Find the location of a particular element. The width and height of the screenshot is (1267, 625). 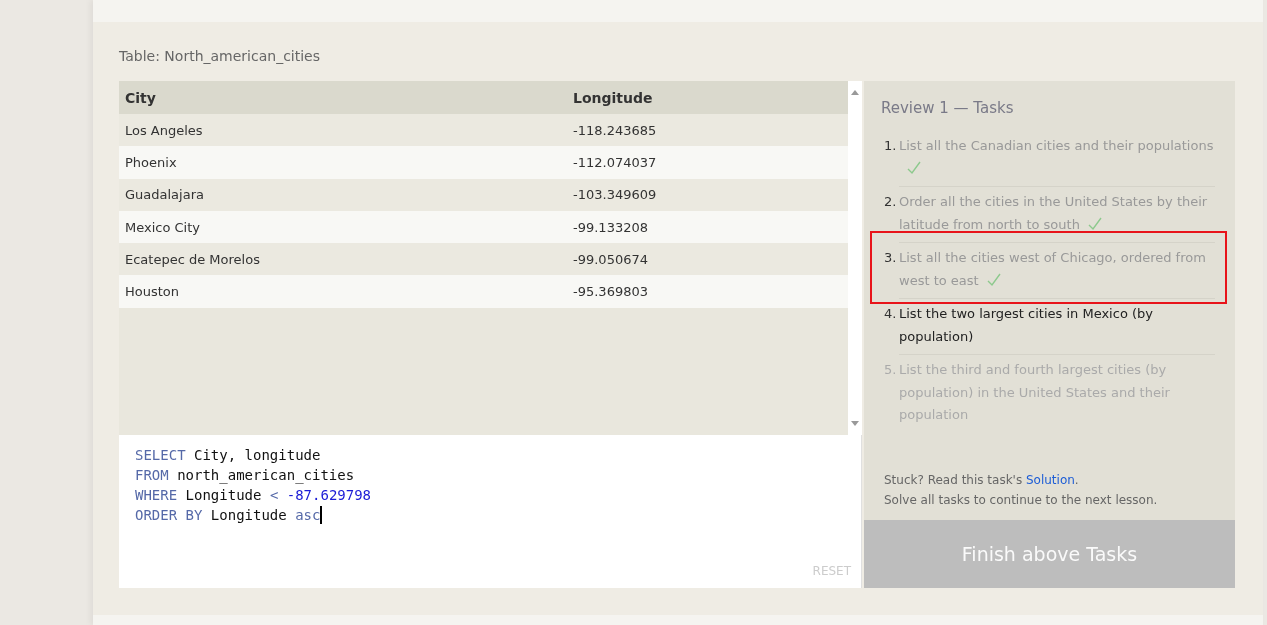

code-line: FROM north_american_cities is located at coordinates (245, 475).